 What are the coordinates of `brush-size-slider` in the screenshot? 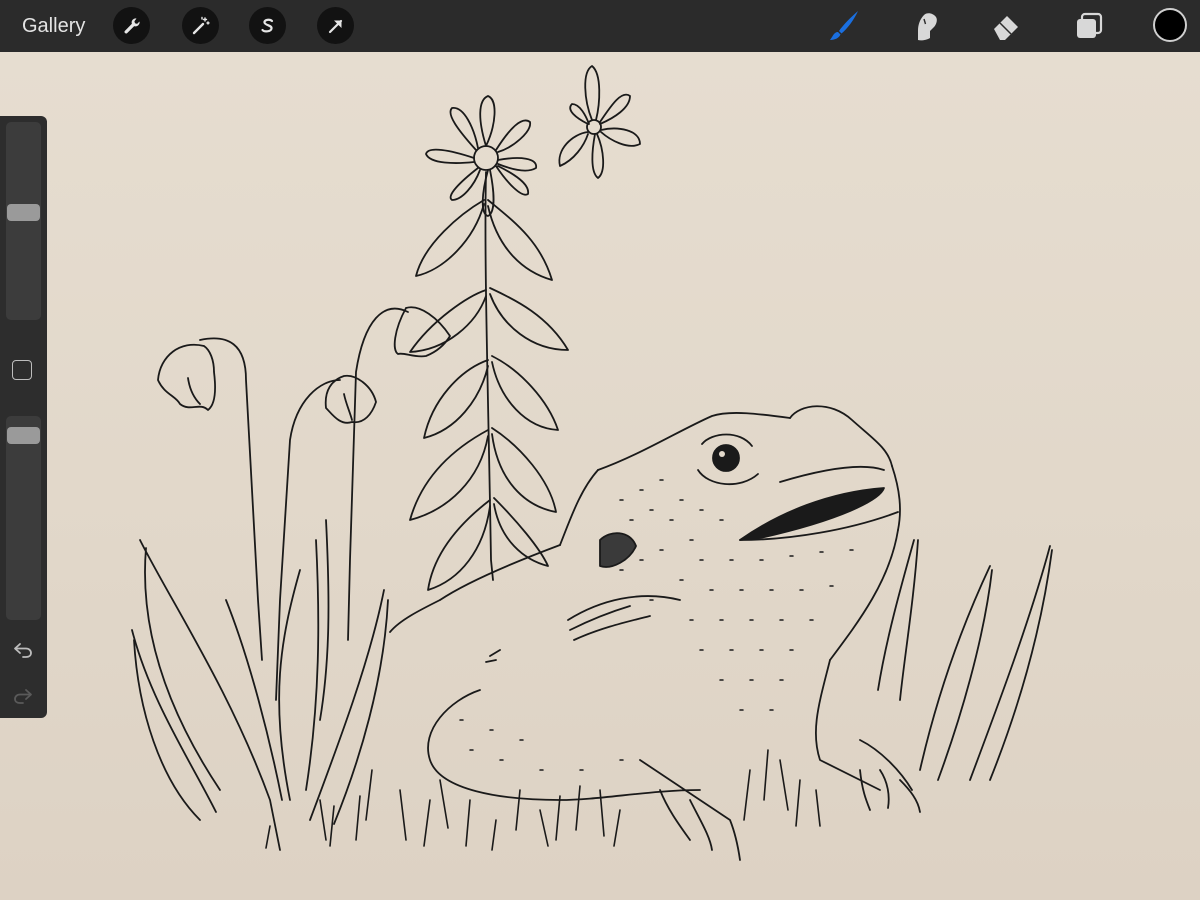 It's located at (23, 221).